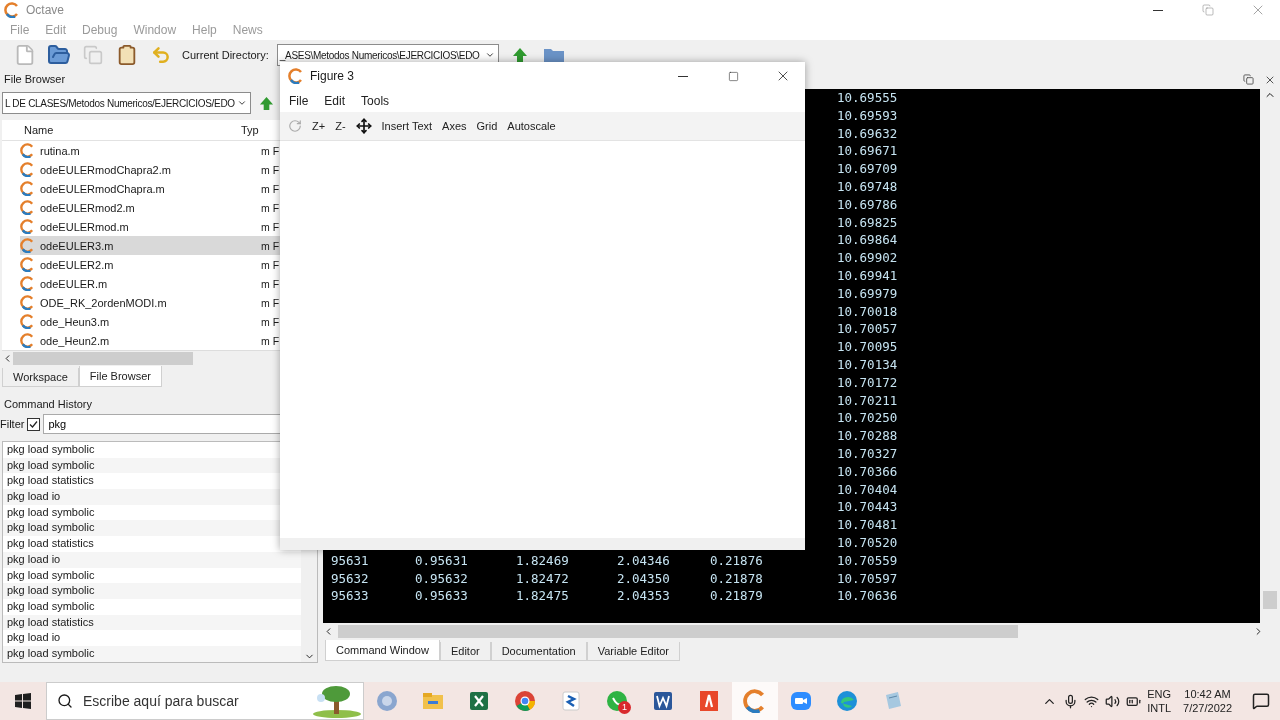 This screenshot has width=1280, height=720. I want to click on output-value: 0.95633, so click(442, 596).